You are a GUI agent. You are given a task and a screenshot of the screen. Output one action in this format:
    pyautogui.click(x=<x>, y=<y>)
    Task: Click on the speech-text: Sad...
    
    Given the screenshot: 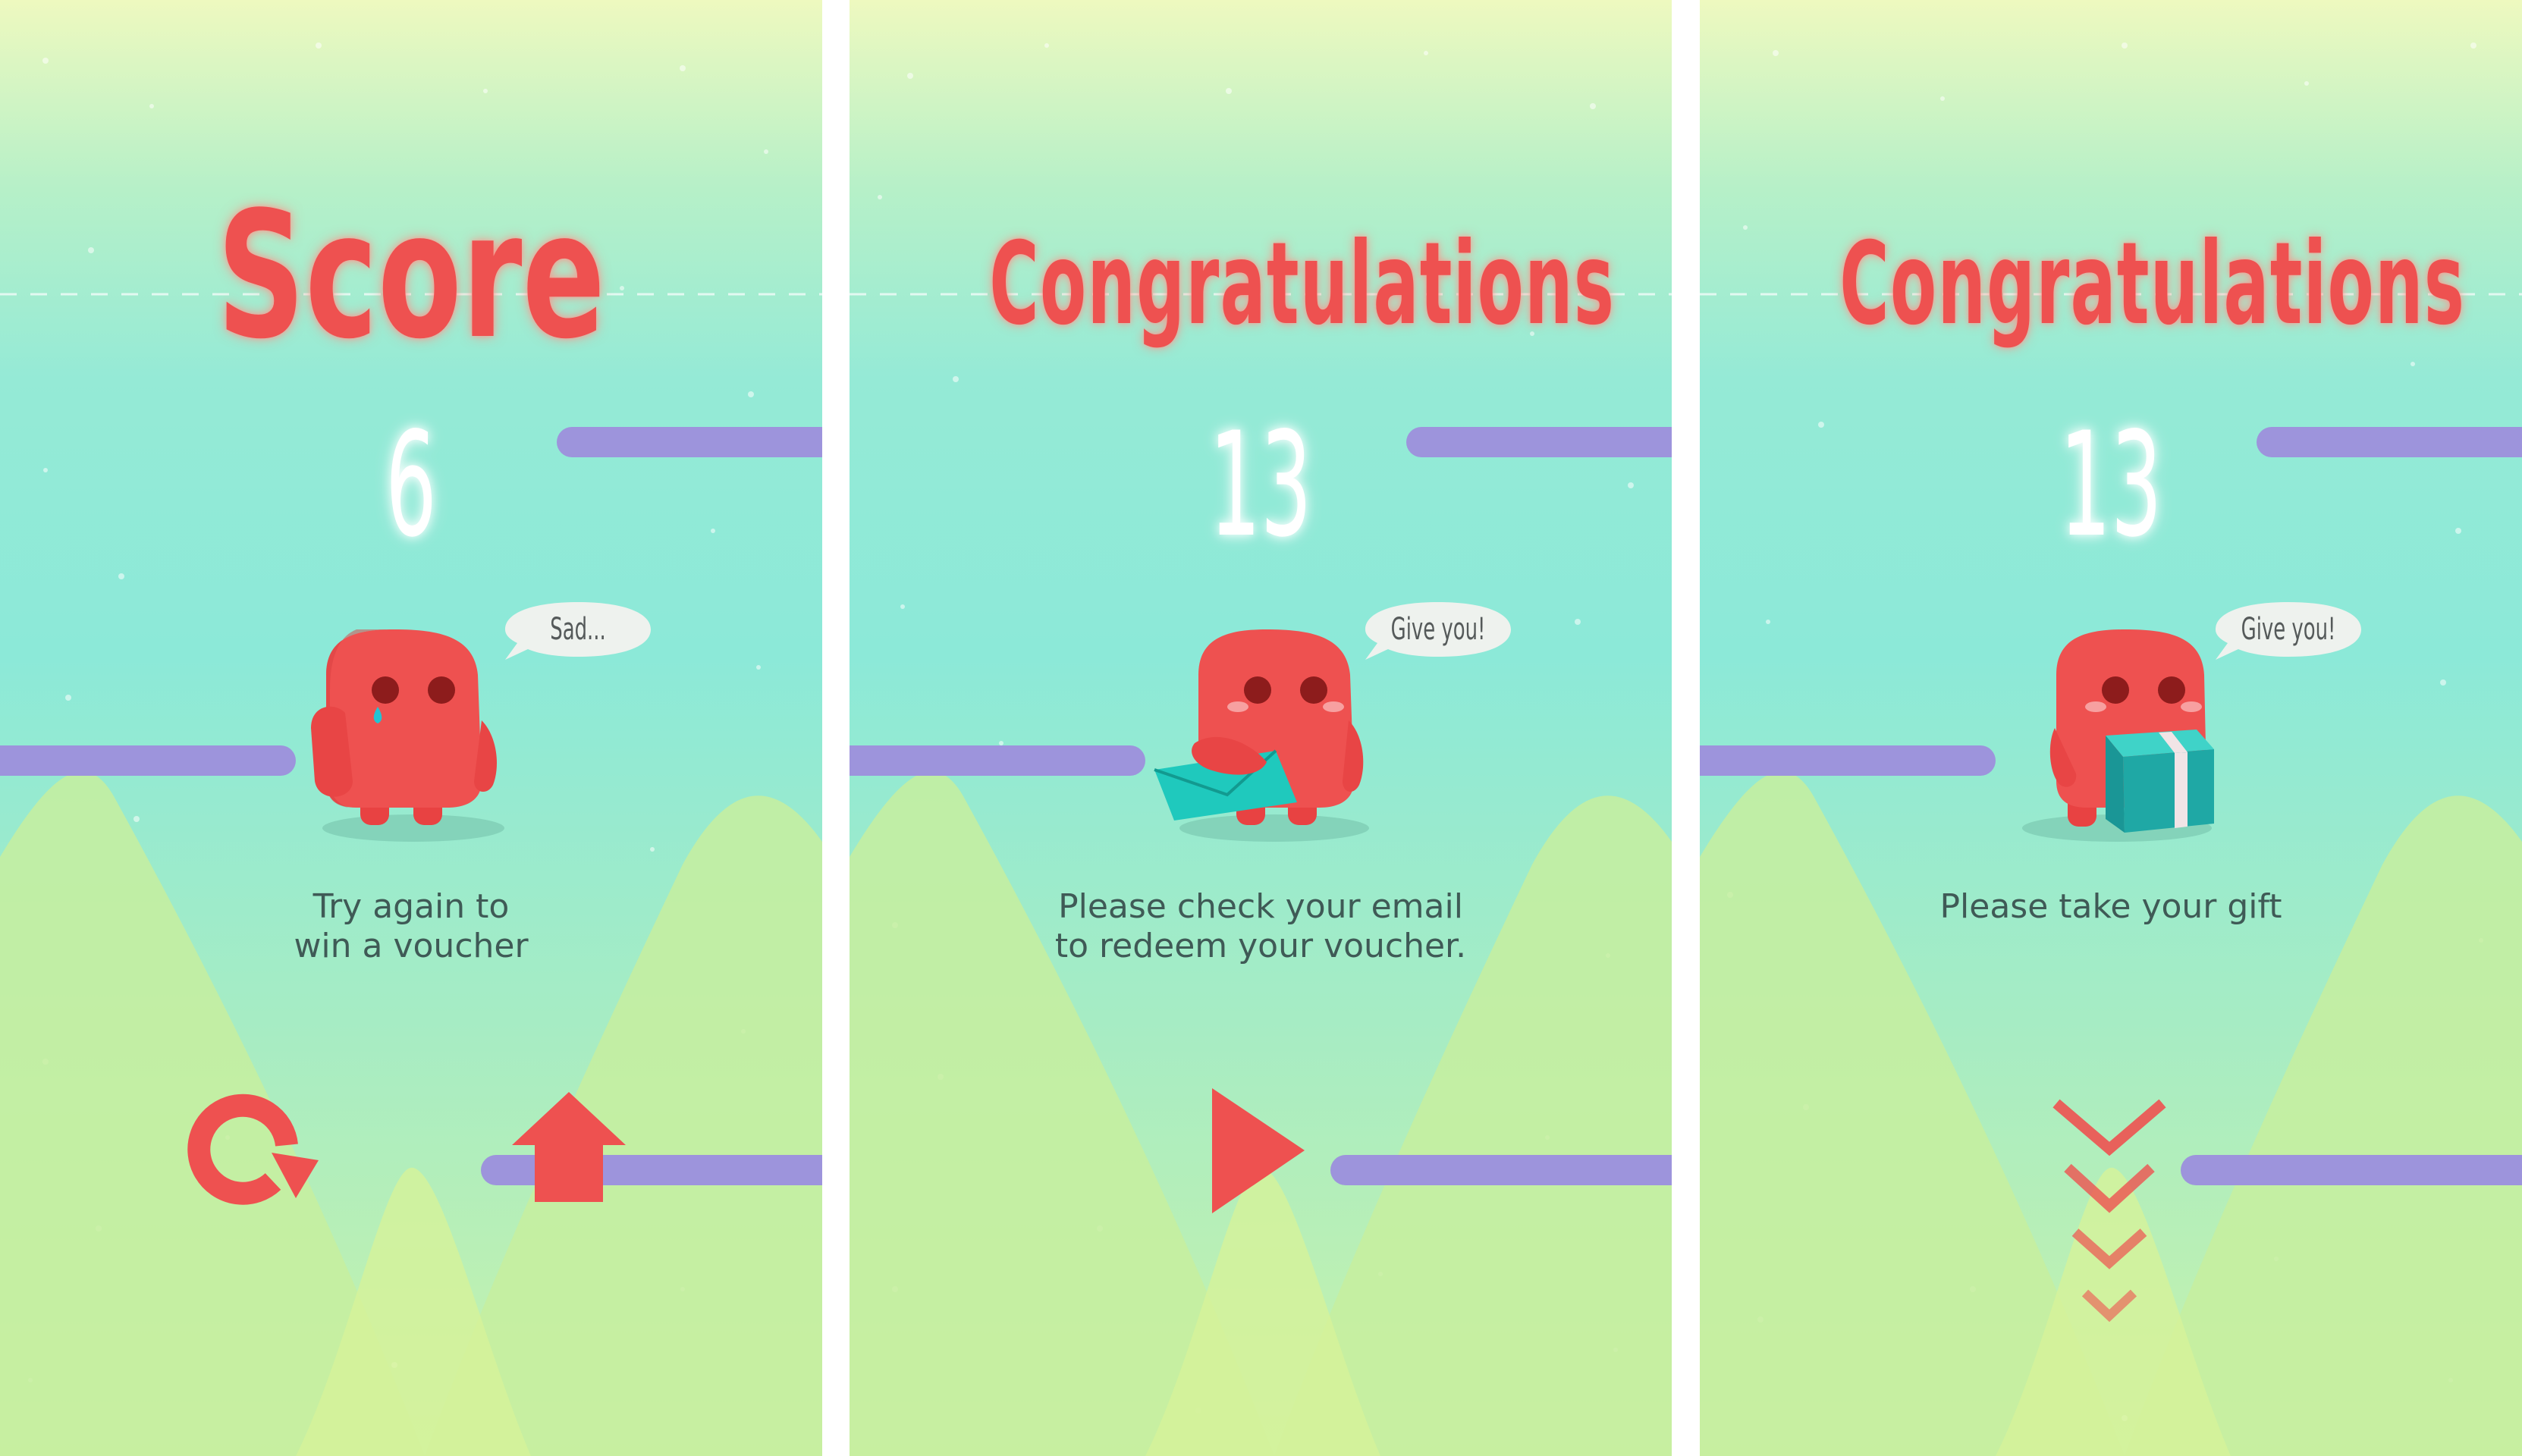 What is the action you would take?
    pyautogui.click(x=578, y=629)
    